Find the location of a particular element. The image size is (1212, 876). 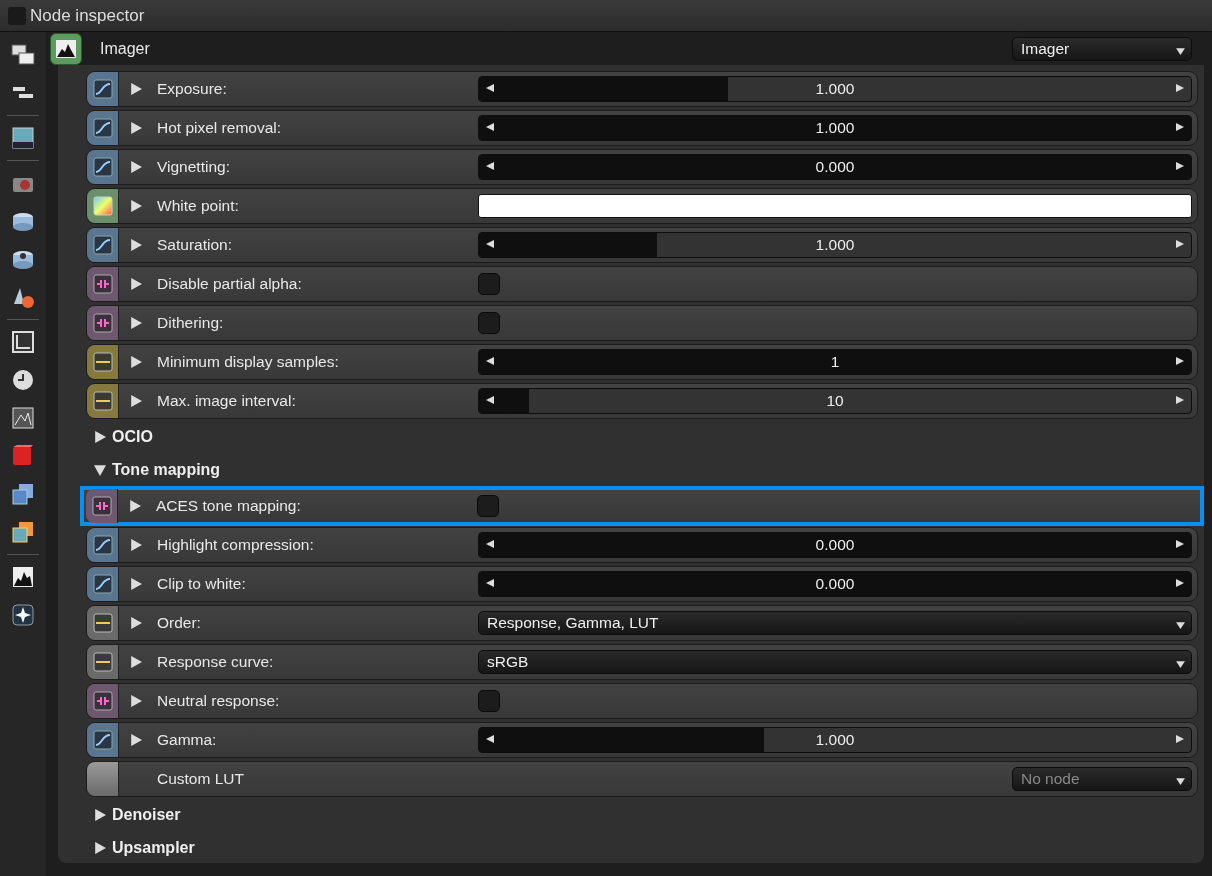

picture-icon is located at coordinates (23, 138).